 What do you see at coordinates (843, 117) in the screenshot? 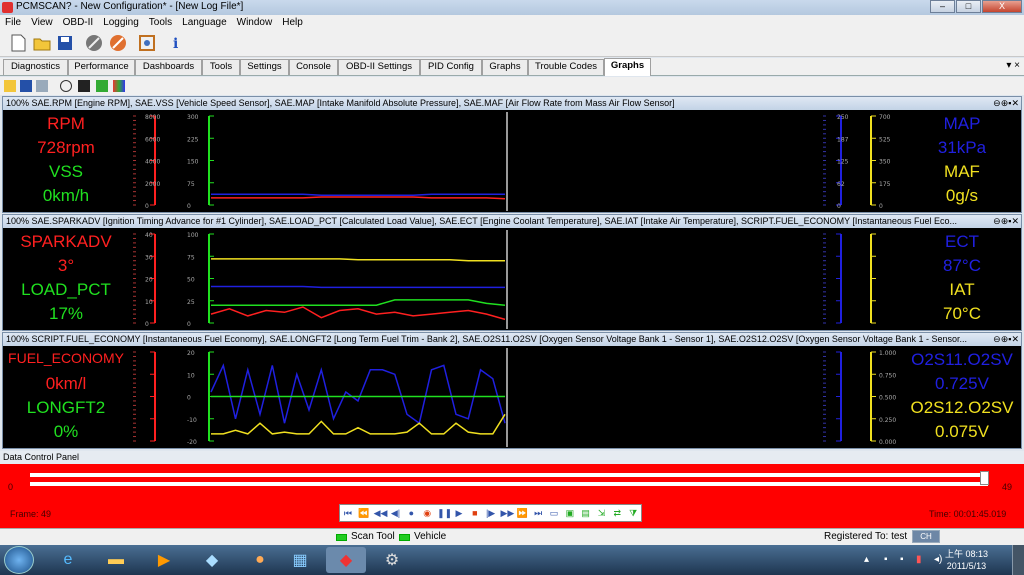
I see `axis-tick-label: 250` at bounding box center [843, 117].